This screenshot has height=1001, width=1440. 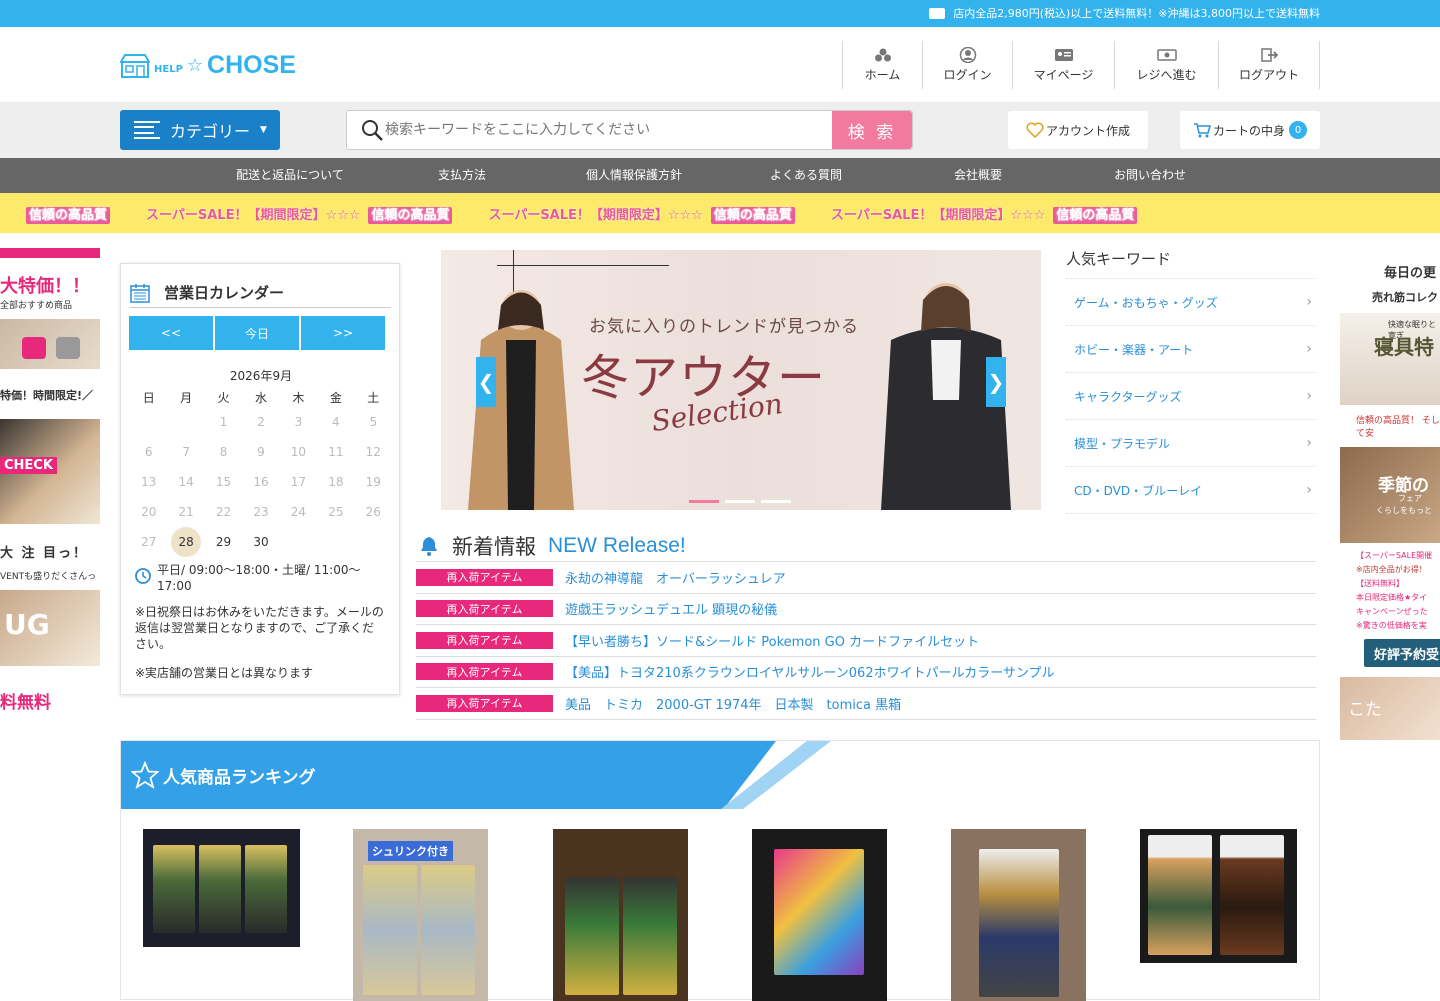 I want to click on calendar-controls: << 今日 >>, so click(x=257, y=333).